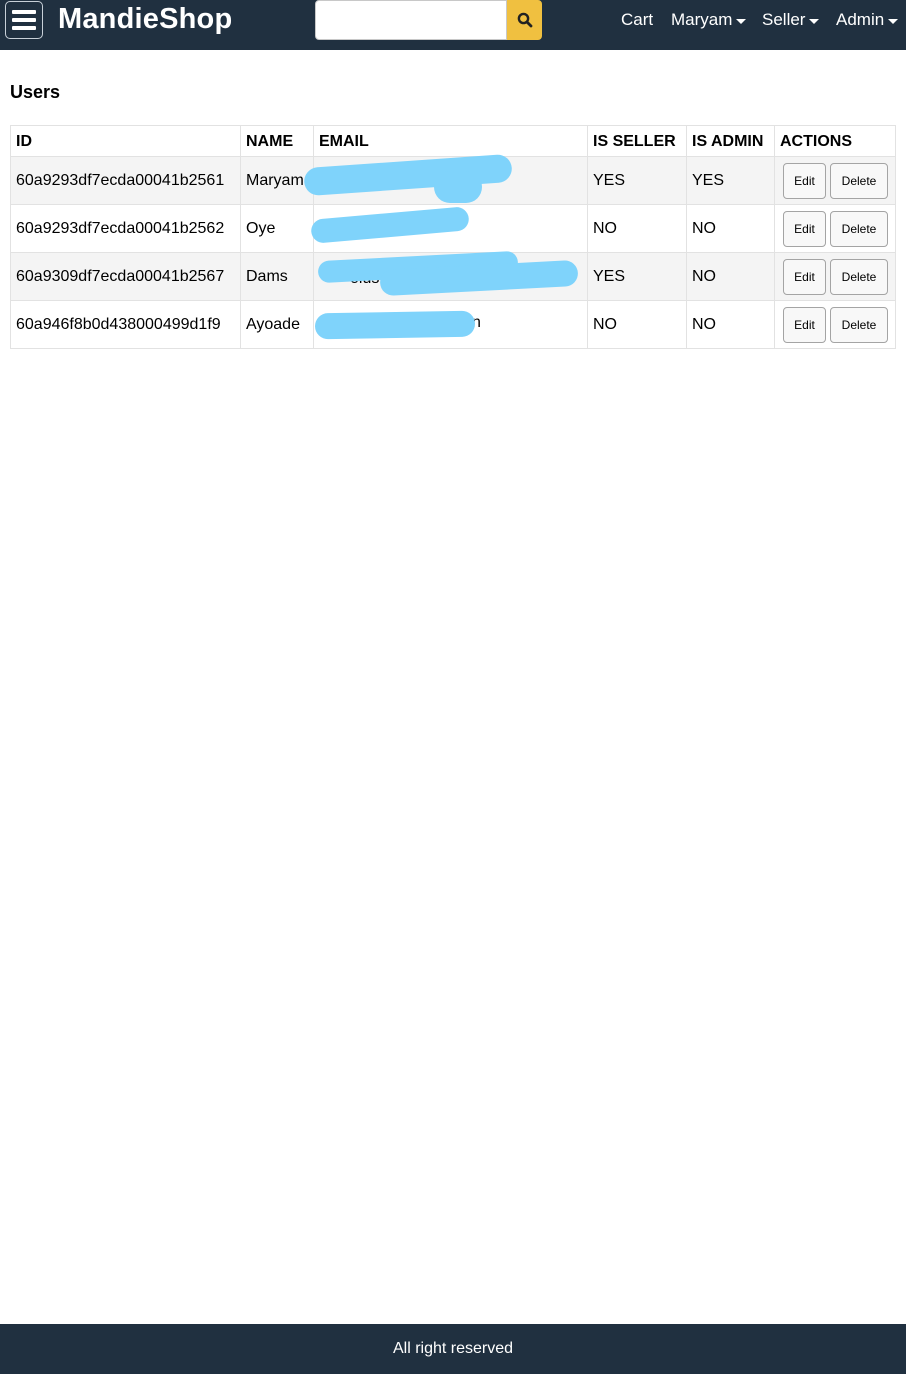  What do you see at coordinates (125, 180) in the screenshot?
I see `user-id-cell: 60a9293df7ecda00041b2561` at bounding box center [125, 180].